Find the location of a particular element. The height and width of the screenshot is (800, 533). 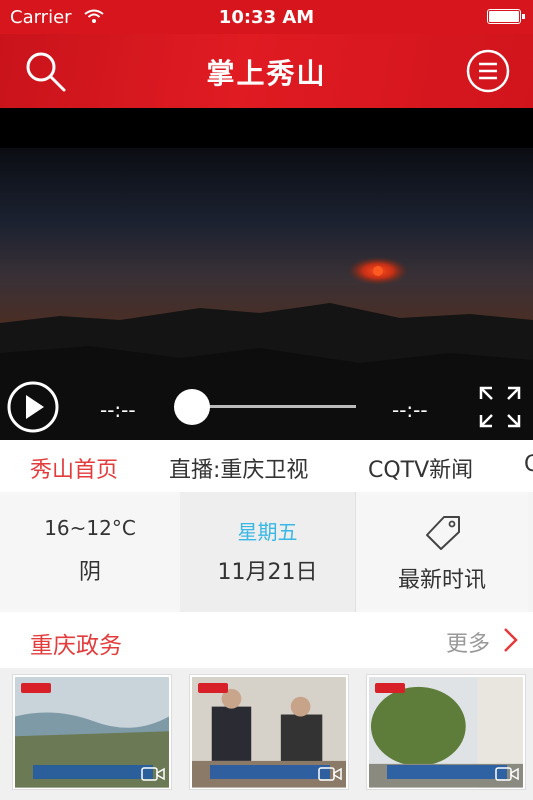

remaining-time: --:-- is located at coordinates (410, 410).